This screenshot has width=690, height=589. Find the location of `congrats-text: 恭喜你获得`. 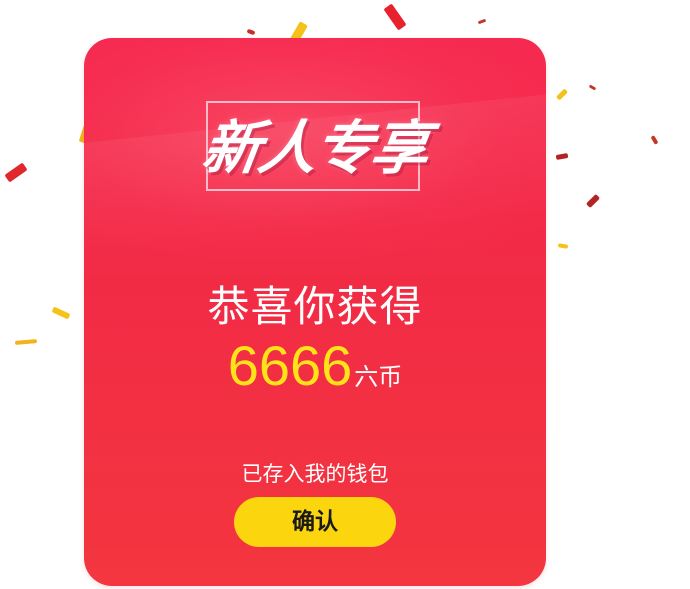

congrats-text: 恭喜你获得 is located at coordinates (315, 306).